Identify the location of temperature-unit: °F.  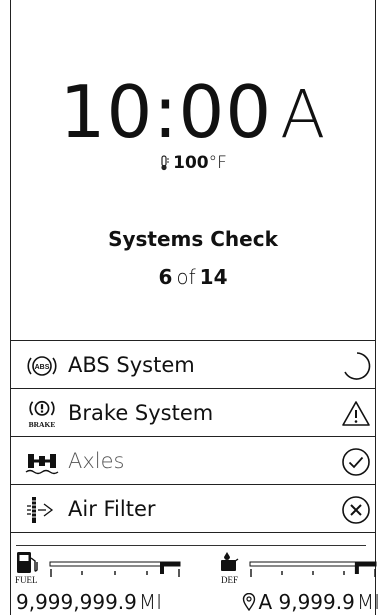
(217, 163).